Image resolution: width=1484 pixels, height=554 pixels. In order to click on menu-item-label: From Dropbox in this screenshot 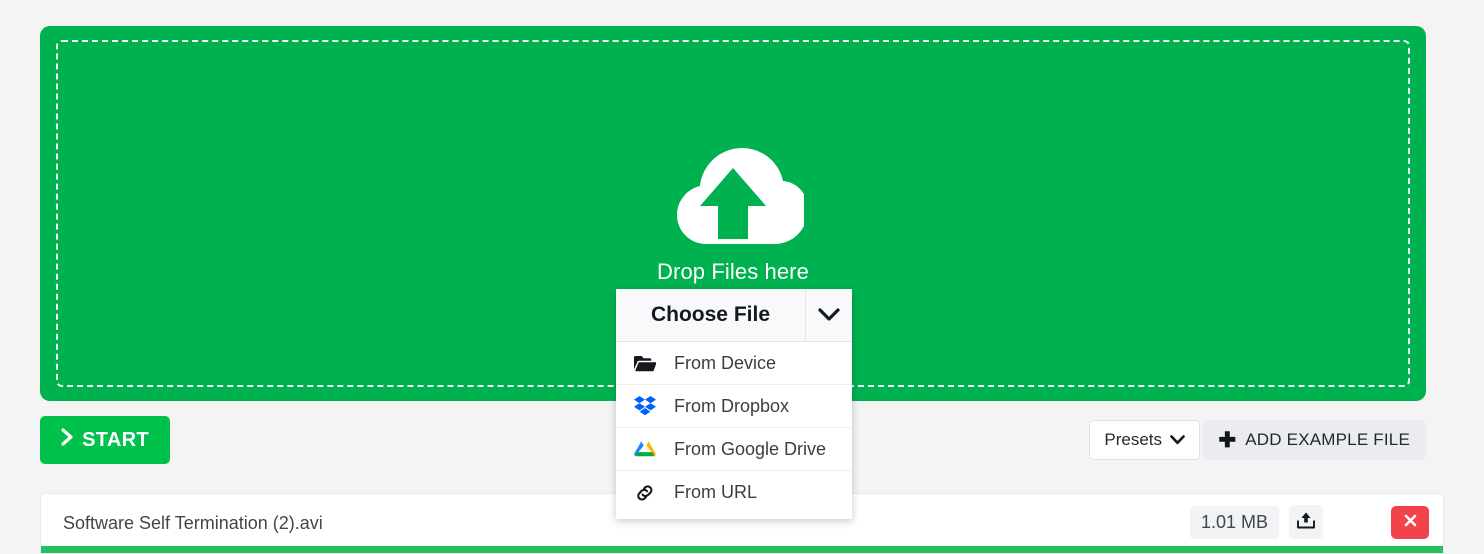, I will do `click(732, 405)`.